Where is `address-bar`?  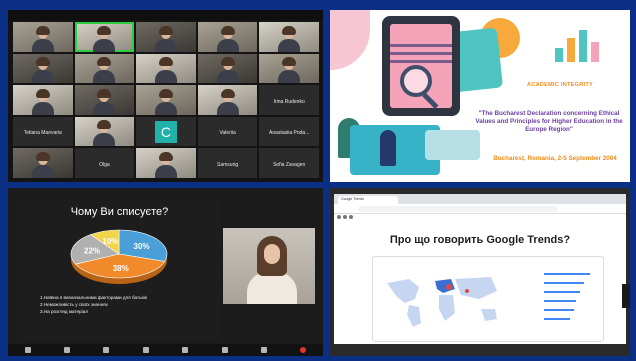
address-bar is located at coordinates (458, 209).